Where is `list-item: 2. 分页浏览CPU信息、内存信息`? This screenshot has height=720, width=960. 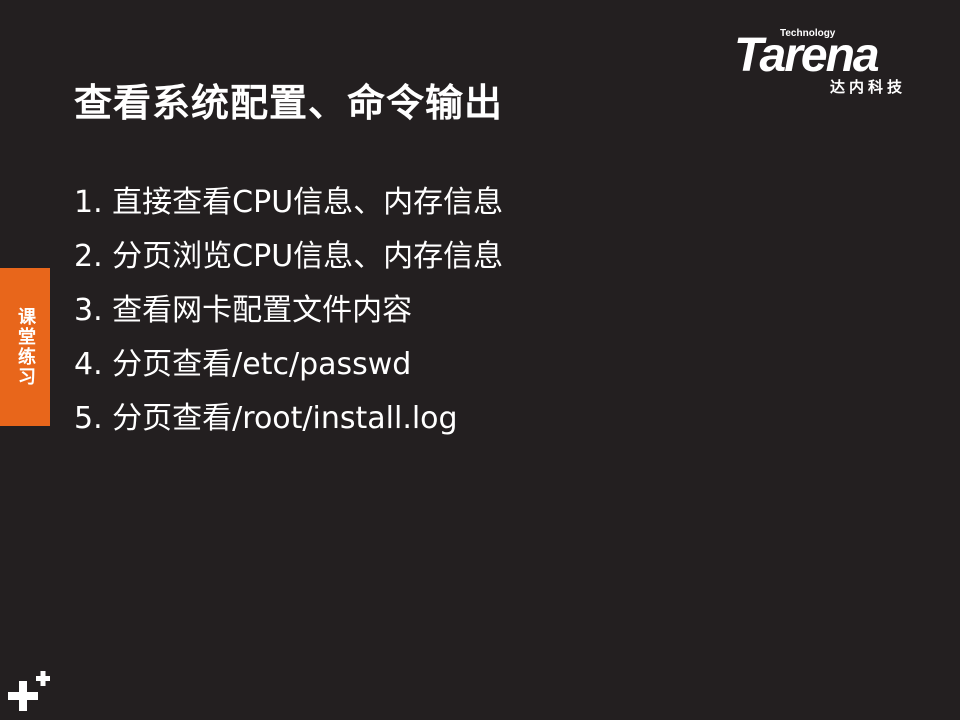 list-item: 2. 分页浏览CPU信息、内存信息 is located at coordinates (289, 256).